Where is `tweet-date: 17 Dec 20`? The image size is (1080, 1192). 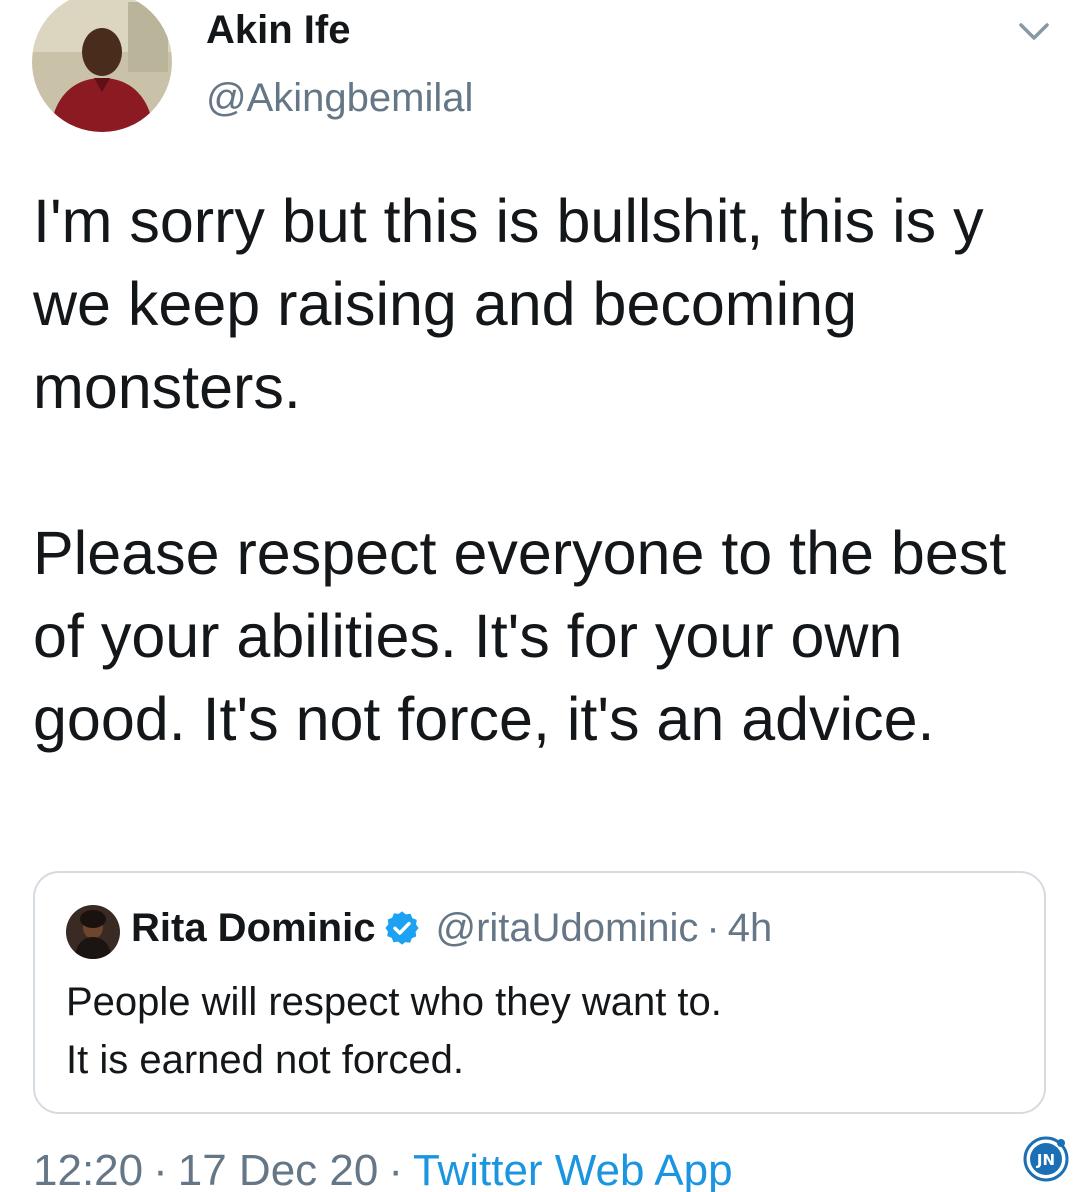 tweet-date: 17 Dec 20 is located at coordinates (278, 1169).